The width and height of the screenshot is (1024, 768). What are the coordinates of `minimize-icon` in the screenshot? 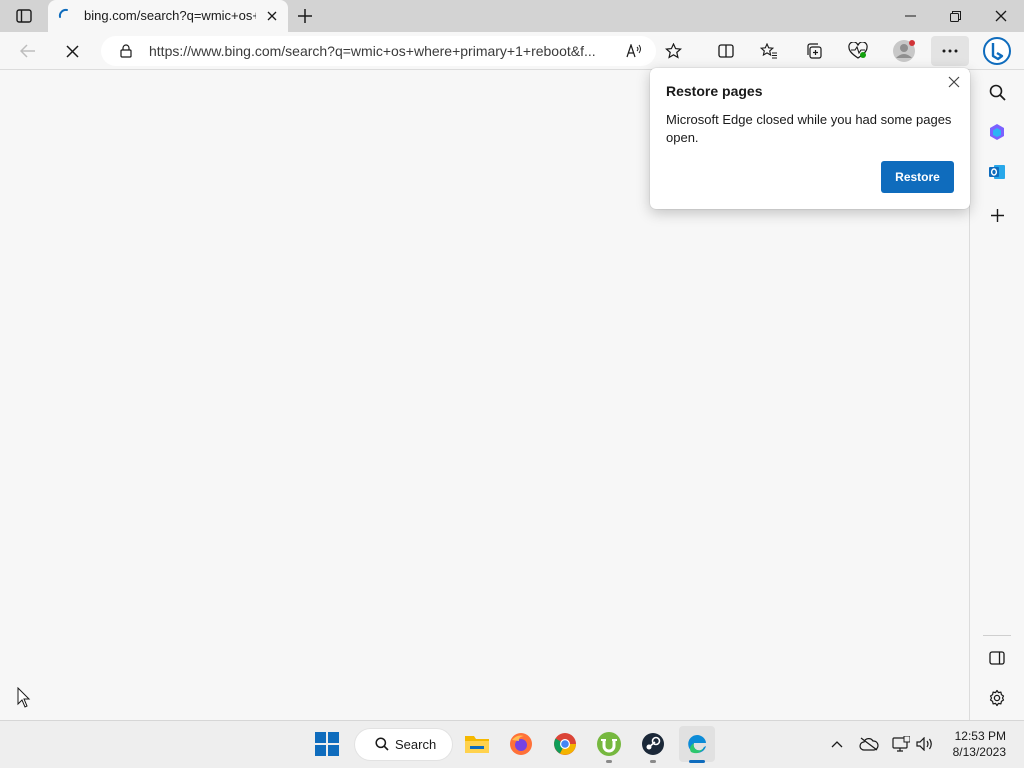 It's located at (910, 16).